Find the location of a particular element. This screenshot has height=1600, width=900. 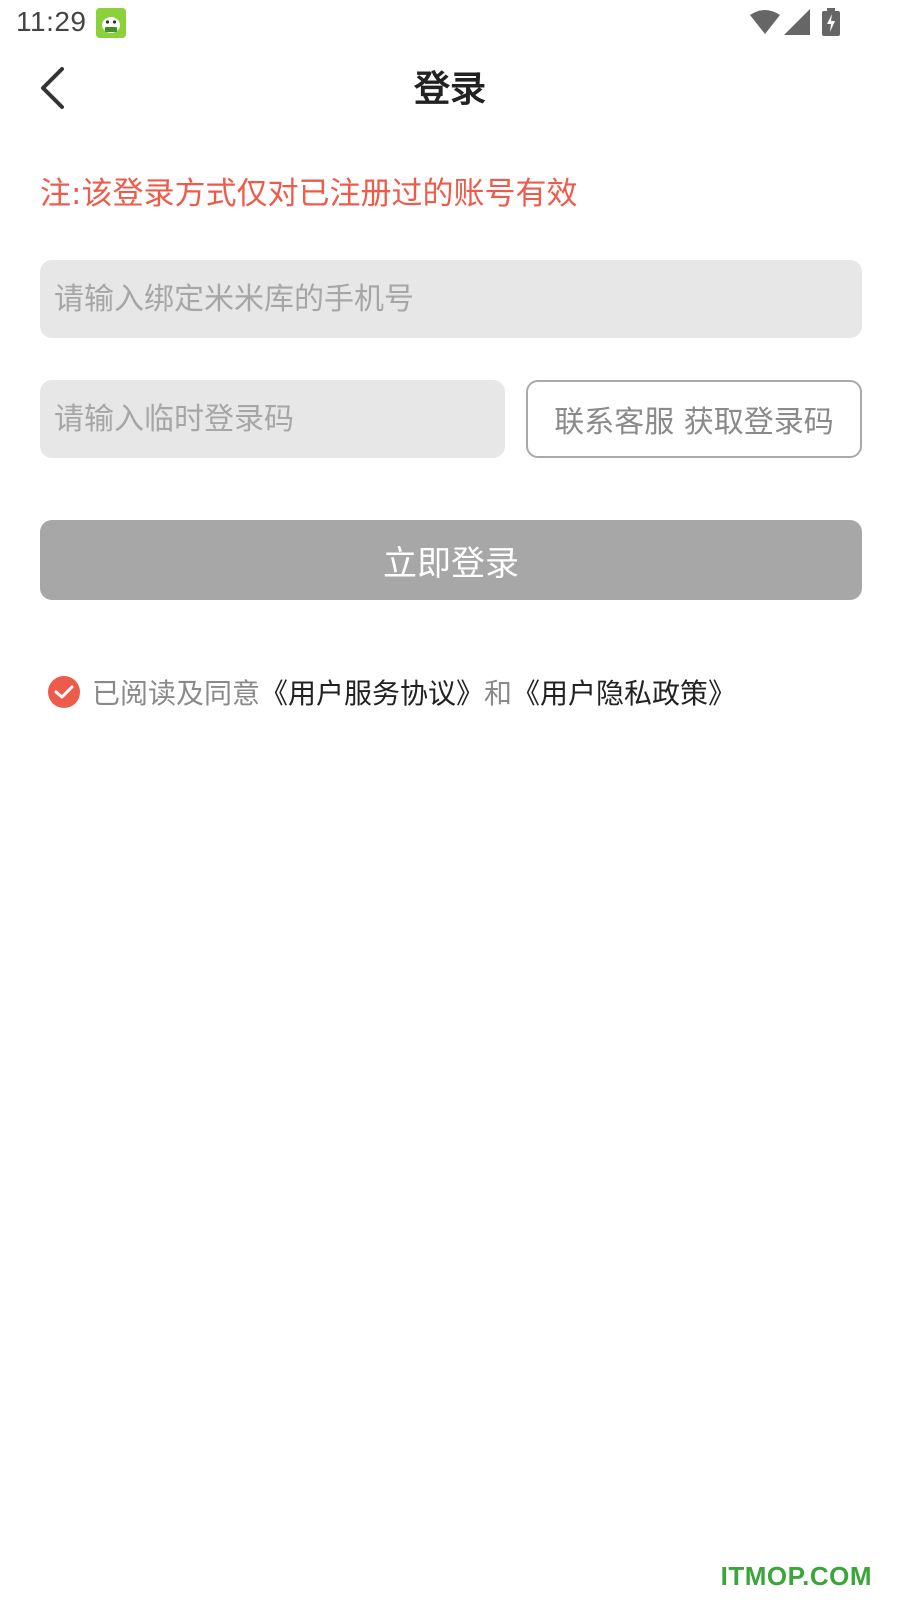

app-badge-icon is located at coordinates (111, 23).